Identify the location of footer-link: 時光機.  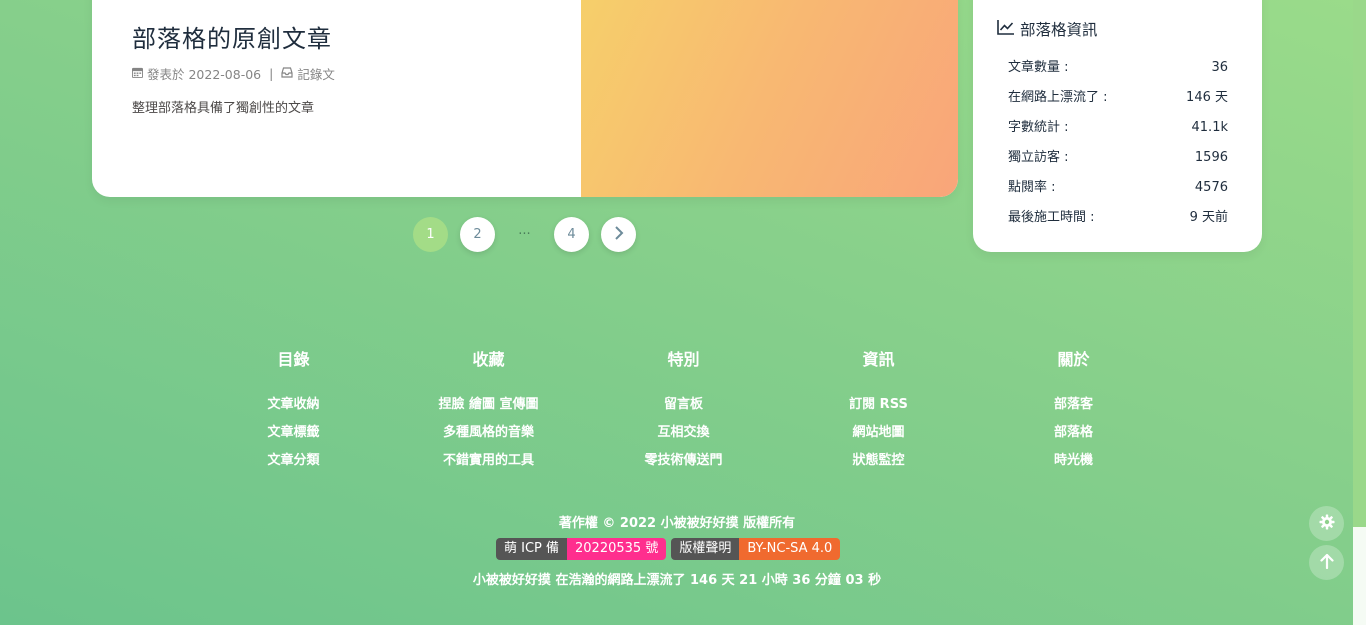
(1073, 461).